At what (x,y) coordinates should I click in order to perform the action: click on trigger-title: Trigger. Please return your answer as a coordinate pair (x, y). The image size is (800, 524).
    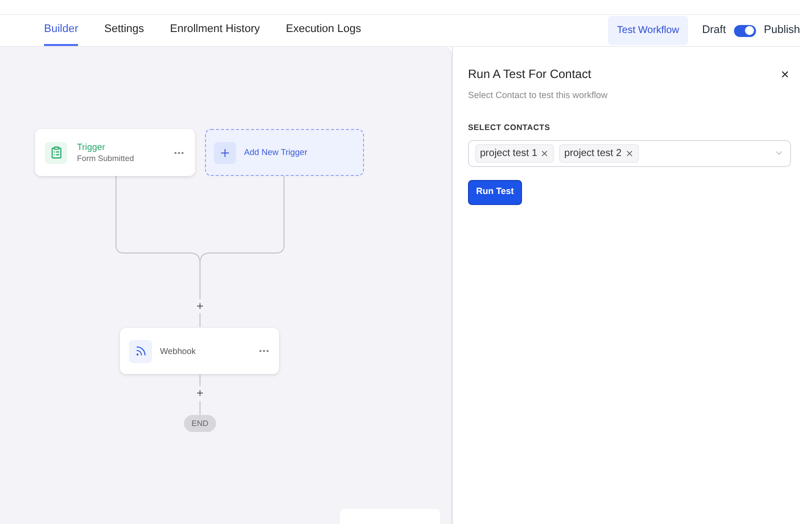
    Looking at the image, I should click on (91, 146).